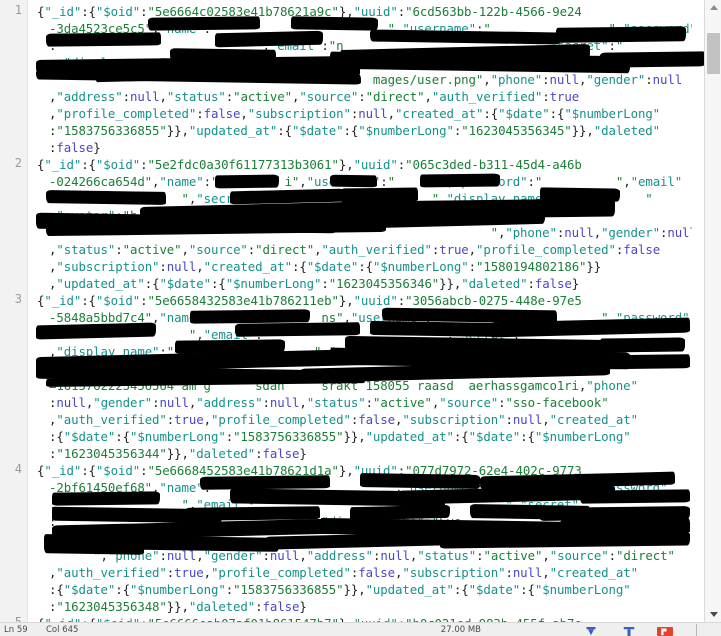 The image size is (721, 636). What do you see at coordinates (370, 334) in the screenshot?
I see `code-line: :" ","email":" ","secret":" "` at bounding box center [370, 334].